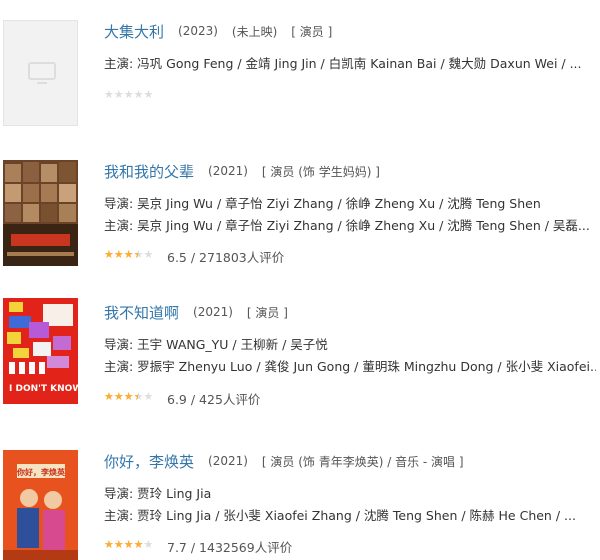 The width and height of the screenshot is (600, 560). Describe the element at coordinates (226, 257) in the screenshot. I see `rating-text: 6.5 / 271803人评价` at that location.